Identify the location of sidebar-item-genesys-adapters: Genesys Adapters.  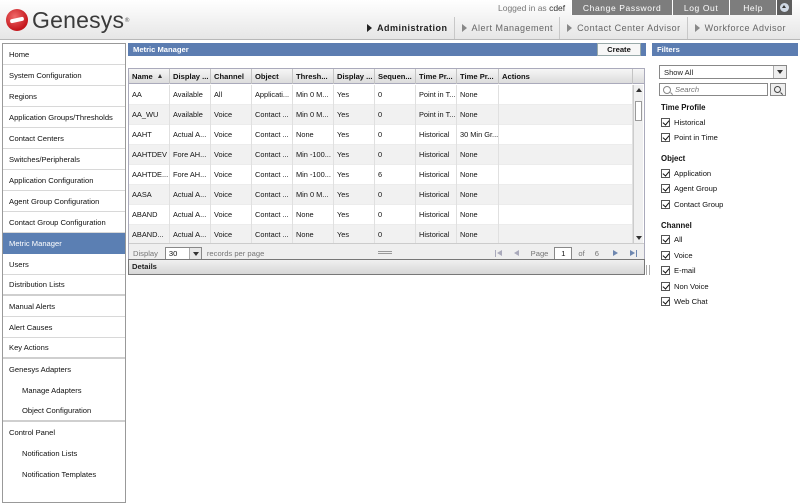
(64, 369).